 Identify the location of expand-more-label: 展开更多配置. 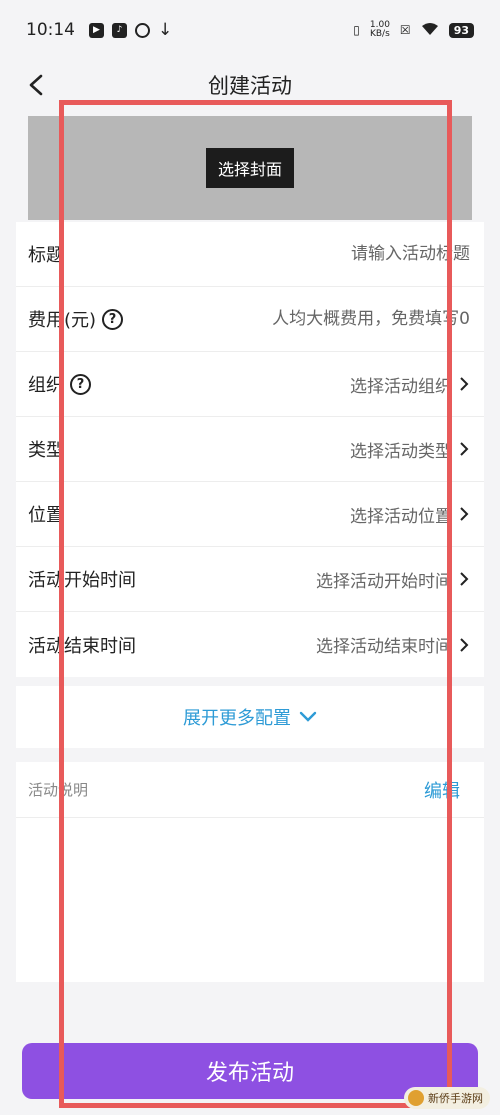
(237, 718).